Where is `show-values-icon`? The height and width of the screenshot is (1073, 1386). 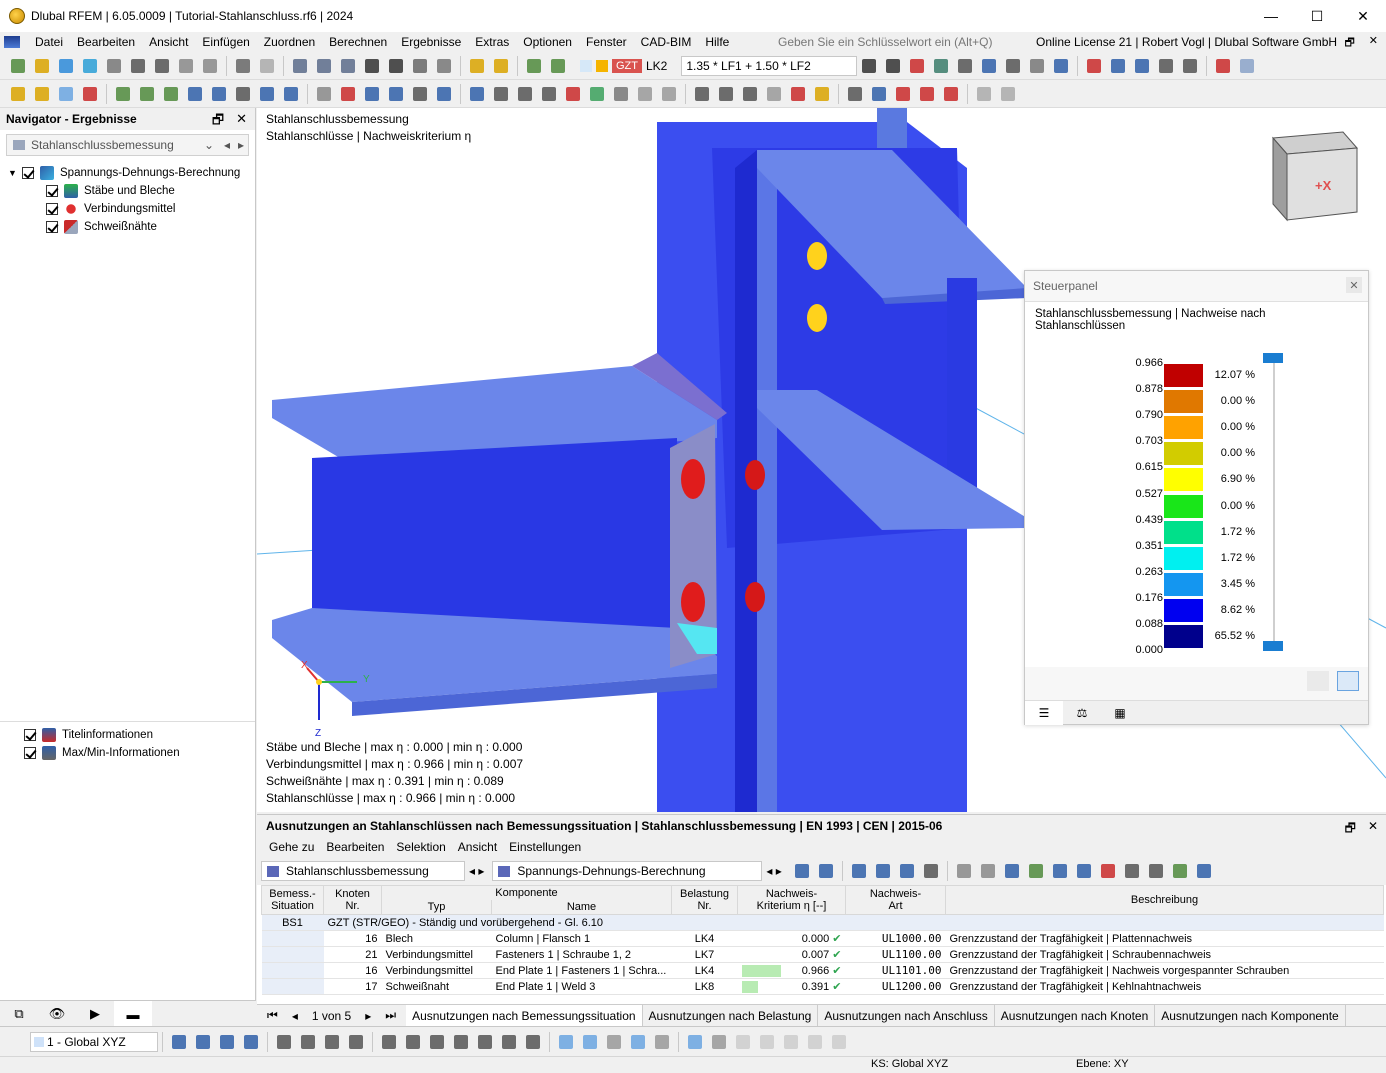 show-values-icon is located at coordinates (883, 871).